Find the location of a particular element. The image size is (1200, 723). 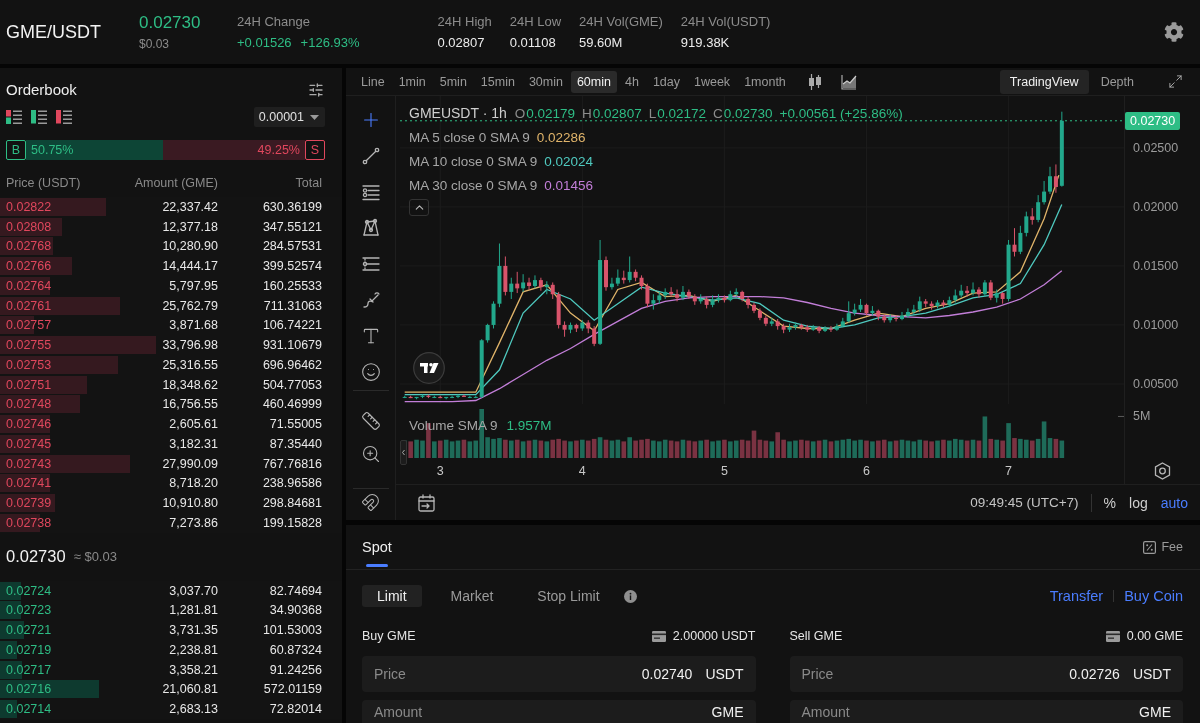

side-title: Buy GME is located at coordinates (389, 636).